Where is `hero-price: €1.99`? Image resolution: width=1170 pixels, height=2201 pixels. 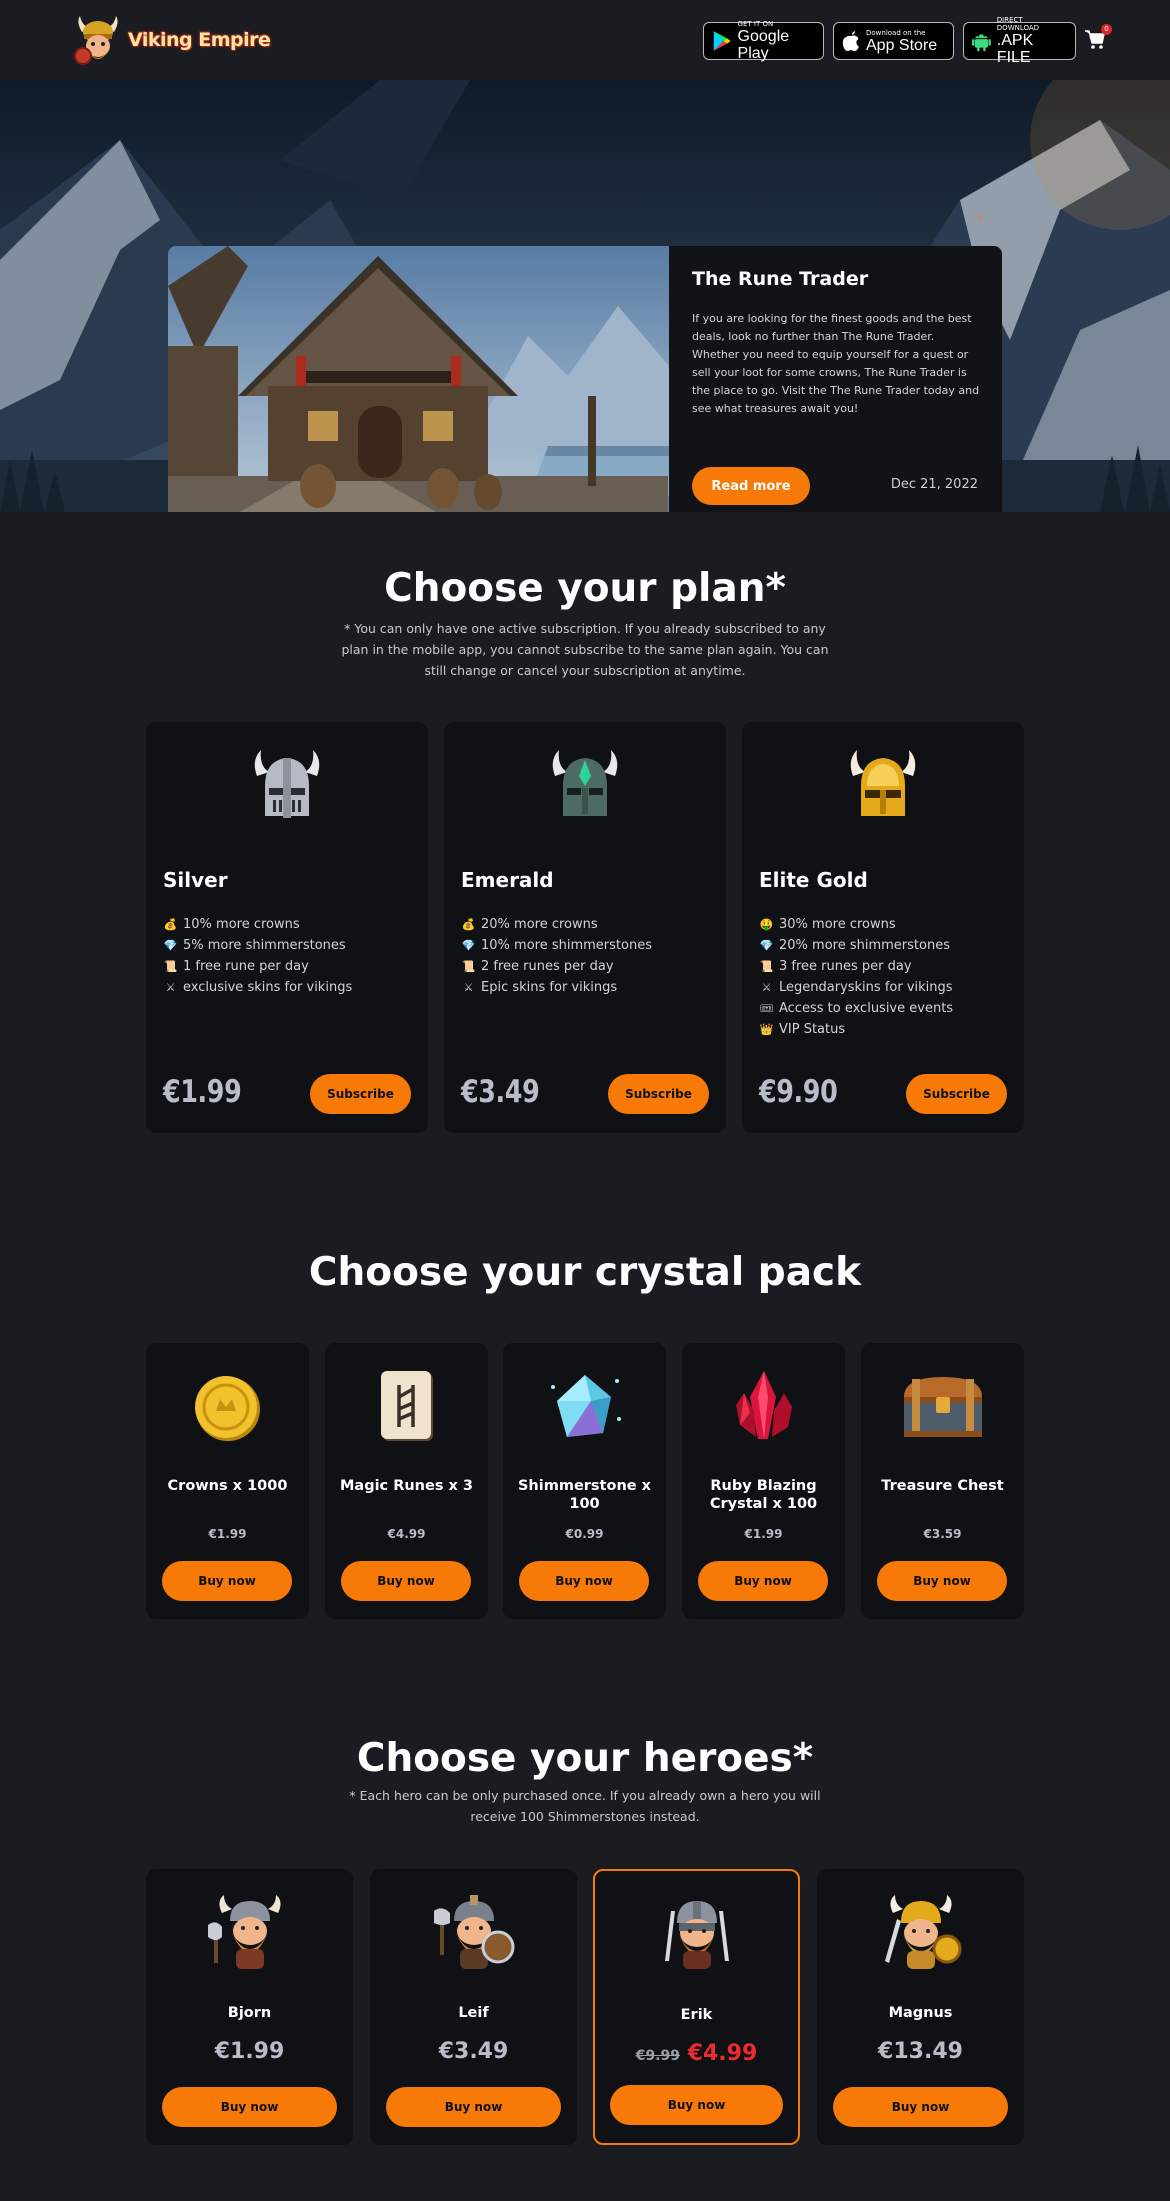
hero-price: €1.99 is located at coordinates (249, 2051).